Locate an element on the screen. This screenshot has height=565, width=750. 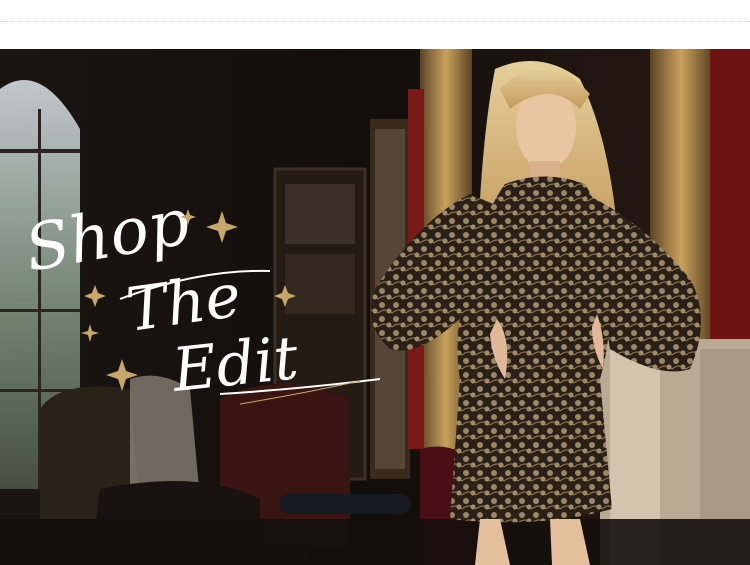
top-bar is located at coordinates (375, 24).